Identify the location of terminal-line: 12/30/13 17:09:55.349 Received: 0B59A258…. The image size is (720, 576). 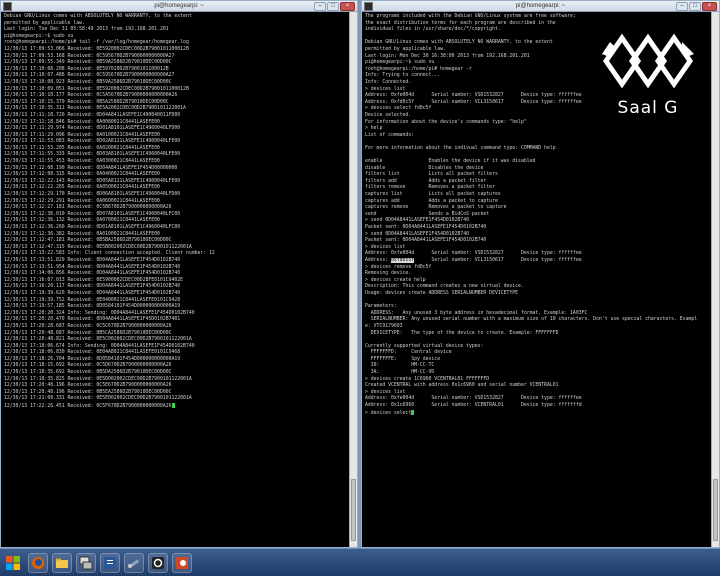
(88, 63).